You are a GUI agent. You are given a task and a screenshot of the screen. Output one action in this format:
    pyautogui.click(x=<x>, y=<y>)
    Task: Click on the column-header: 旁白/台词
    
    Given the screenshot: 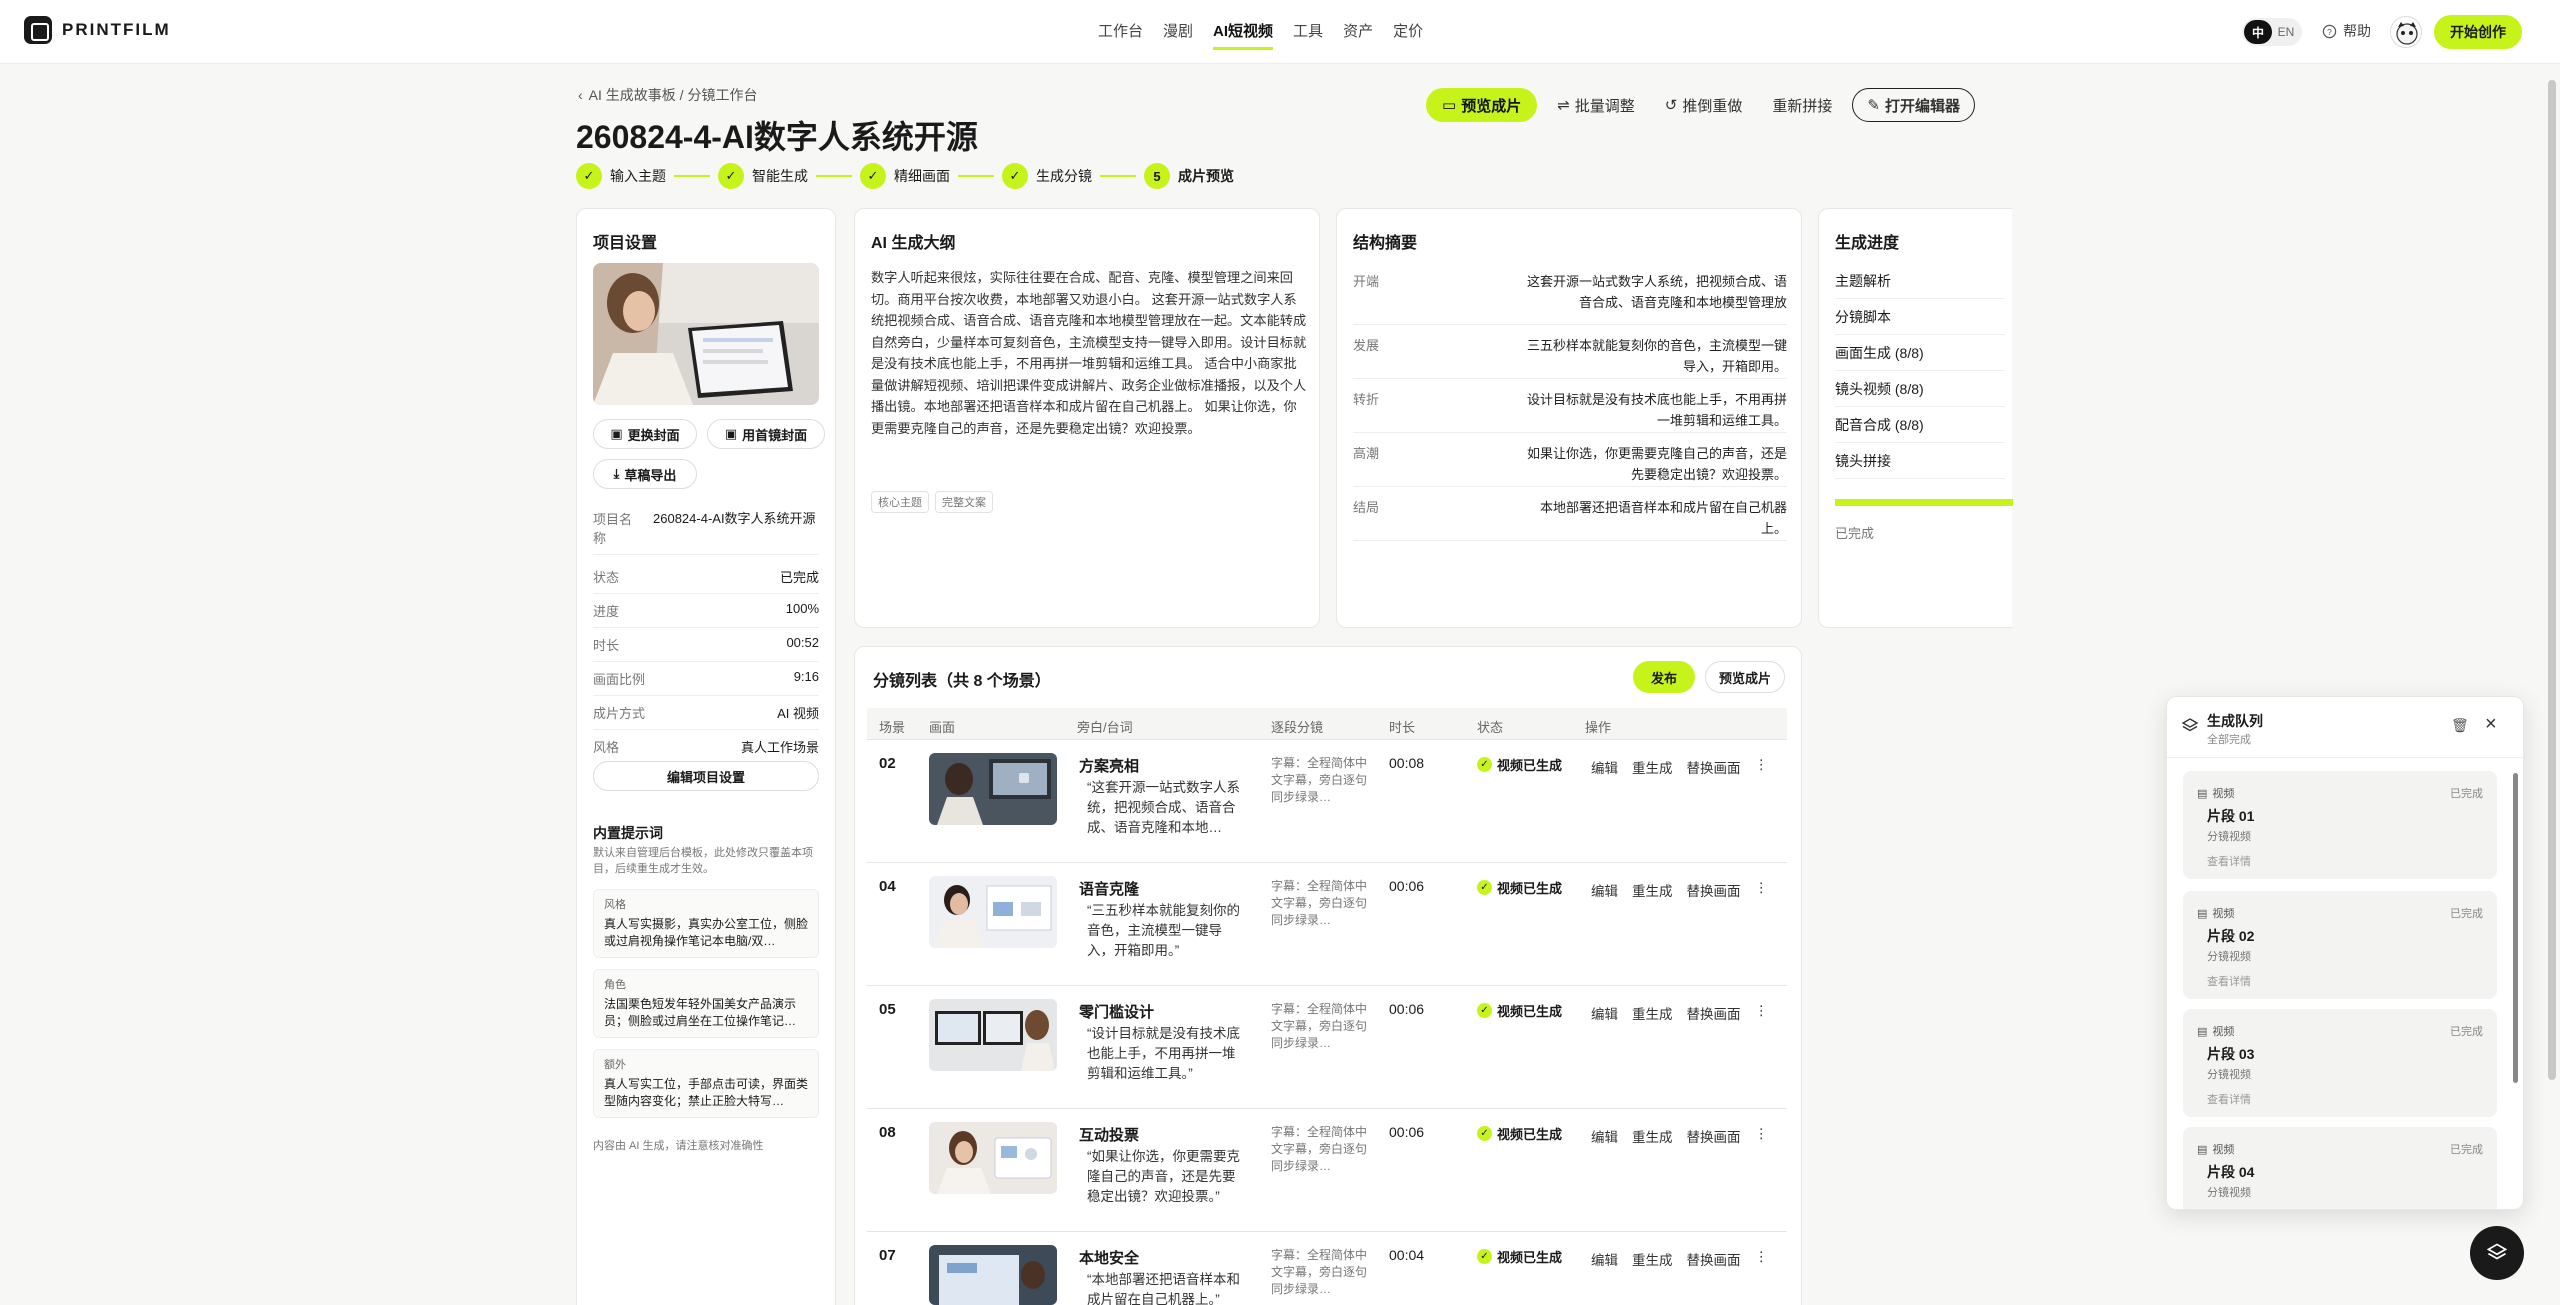 What is the action you would take?
    pyautogui.click(x=1105, y=727)
    